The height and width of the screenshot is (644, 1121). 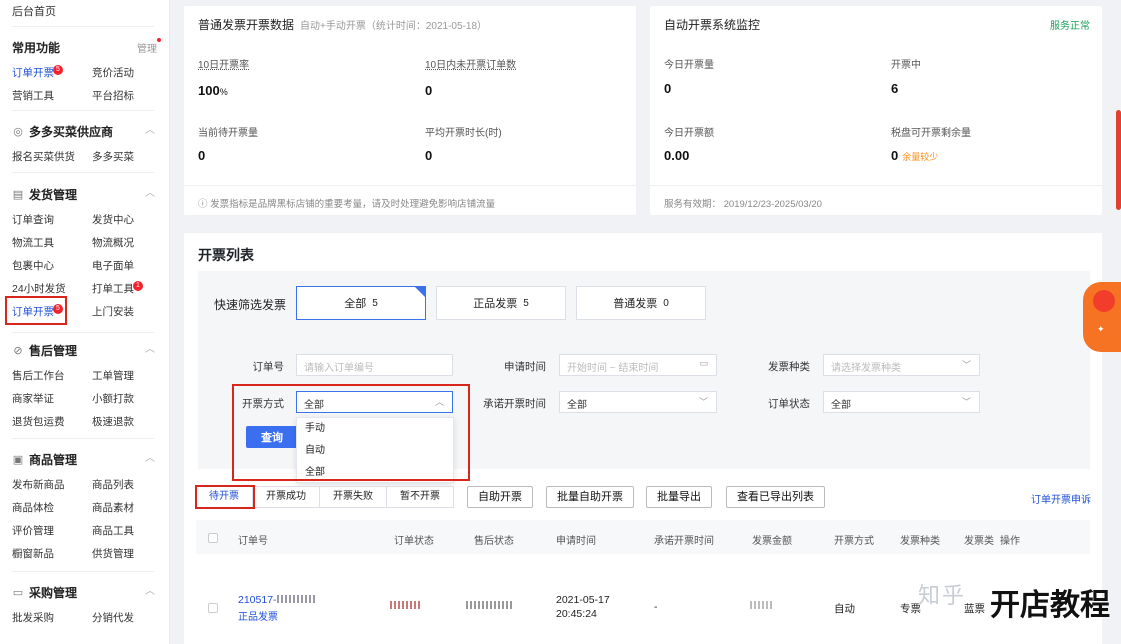 What do you see at coordinates (44, 350) in the screenshot?
I see `sidebar-section-aftersale: ⊘ 售后管理` at bounding box center [44, 350].